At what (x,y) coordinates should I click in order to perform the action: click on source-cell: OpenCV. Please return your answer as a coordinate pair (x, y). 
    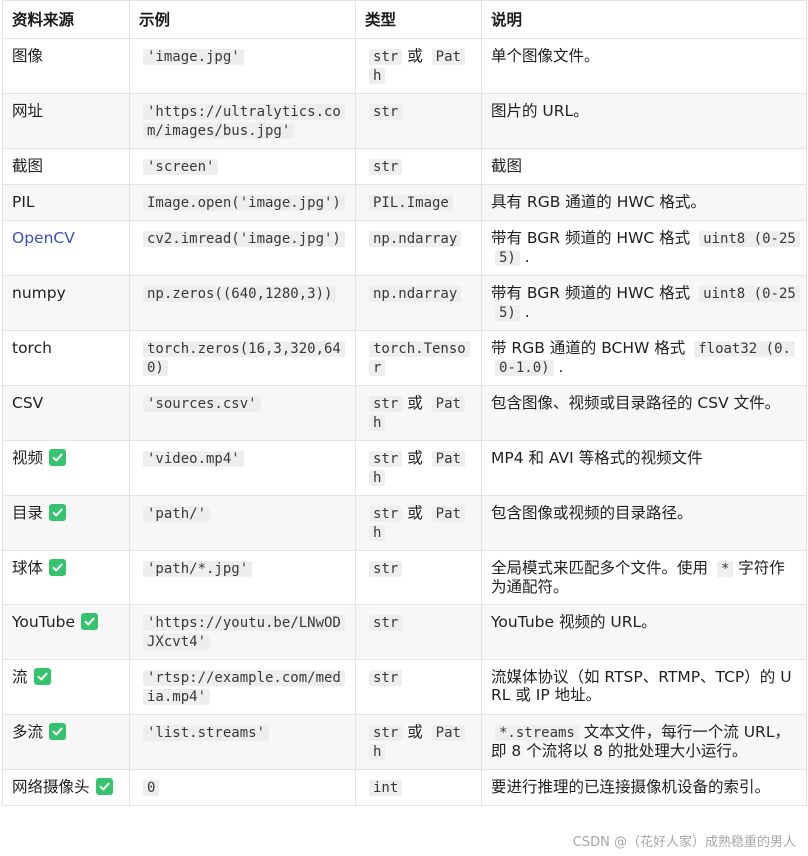
    Looking at the image, I should click on (66, 248).